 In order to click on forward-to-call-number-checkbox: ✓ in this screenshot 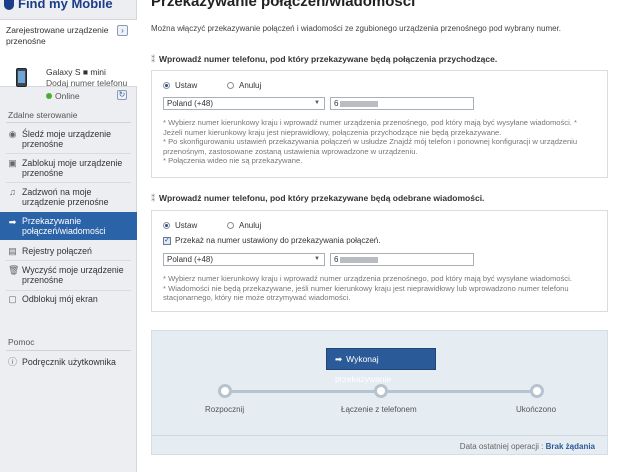, I will do `click(167, 241)`.